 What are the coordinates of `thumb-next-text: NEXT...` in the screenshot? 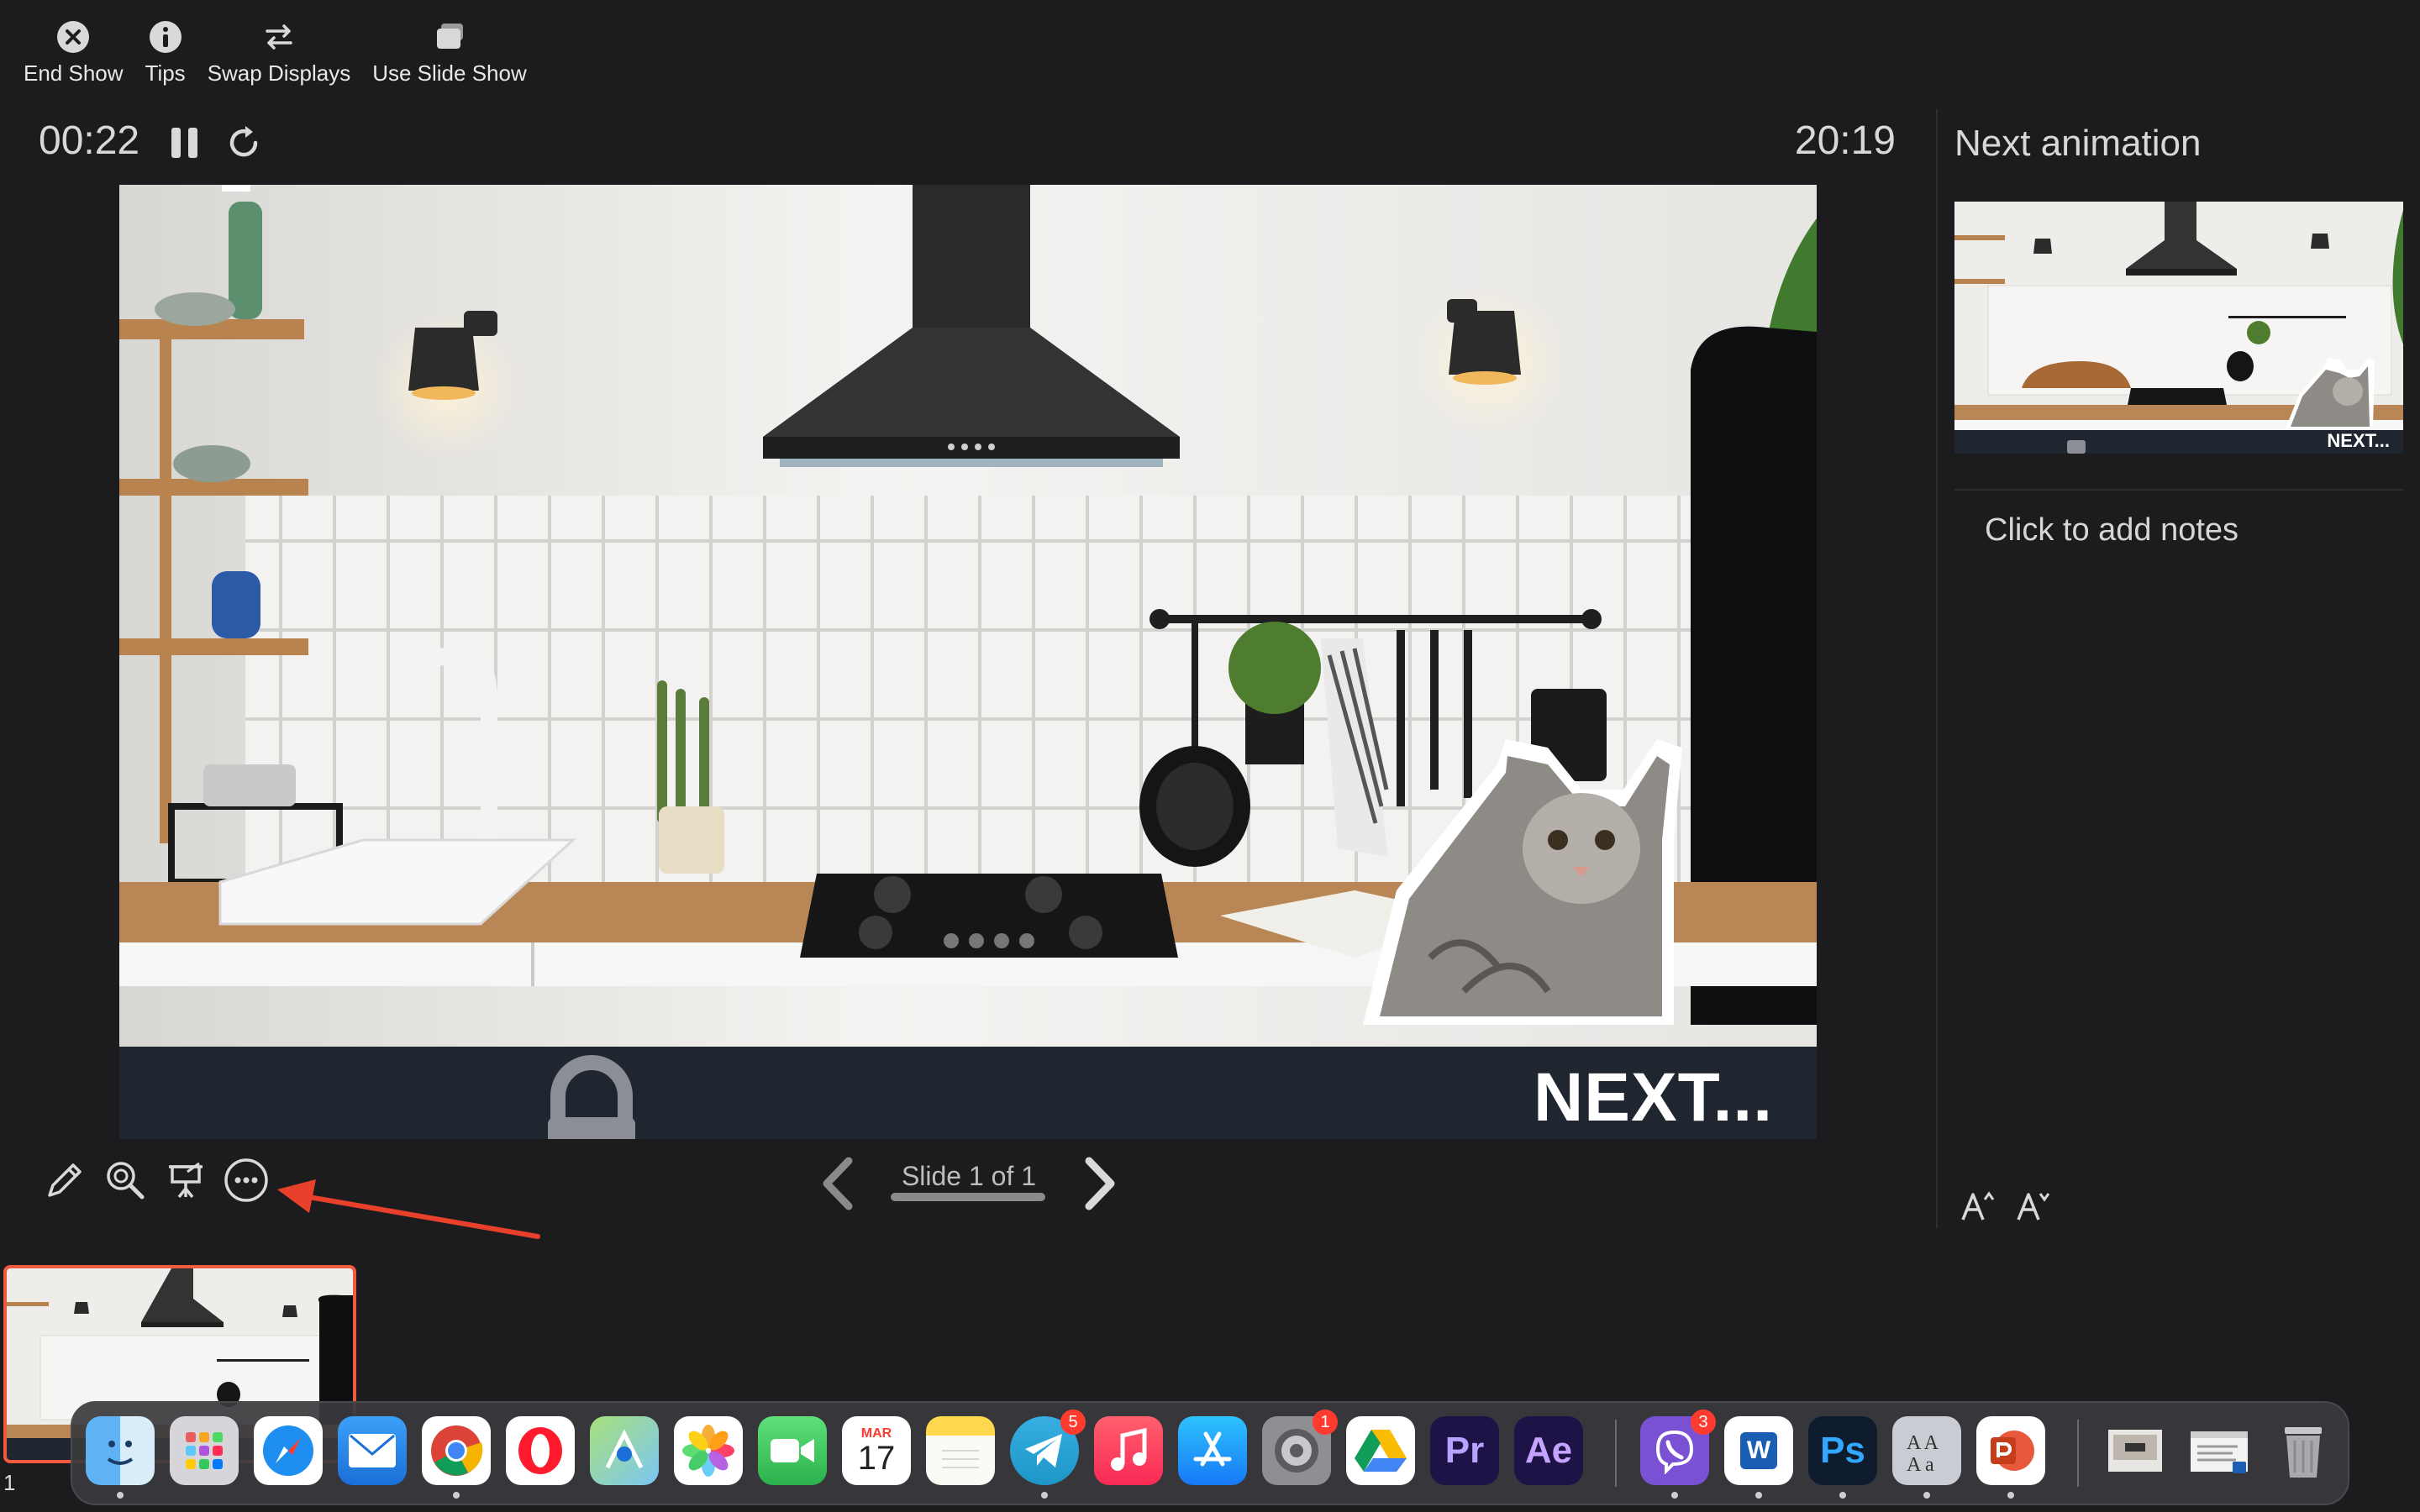 It's located at (2358, 440).